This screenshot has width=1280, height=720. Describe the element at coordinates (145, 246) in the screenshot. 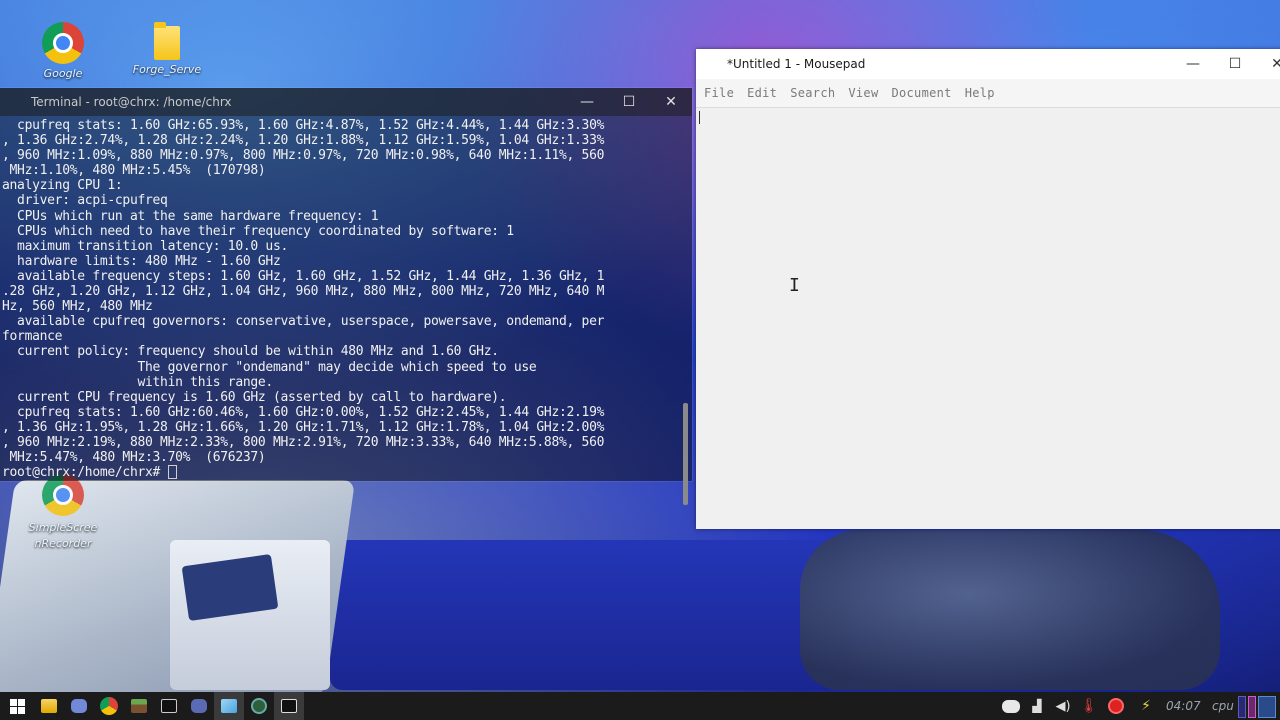

I see `terminal-line: maximum transition latency: 10.0 us.` at that location.